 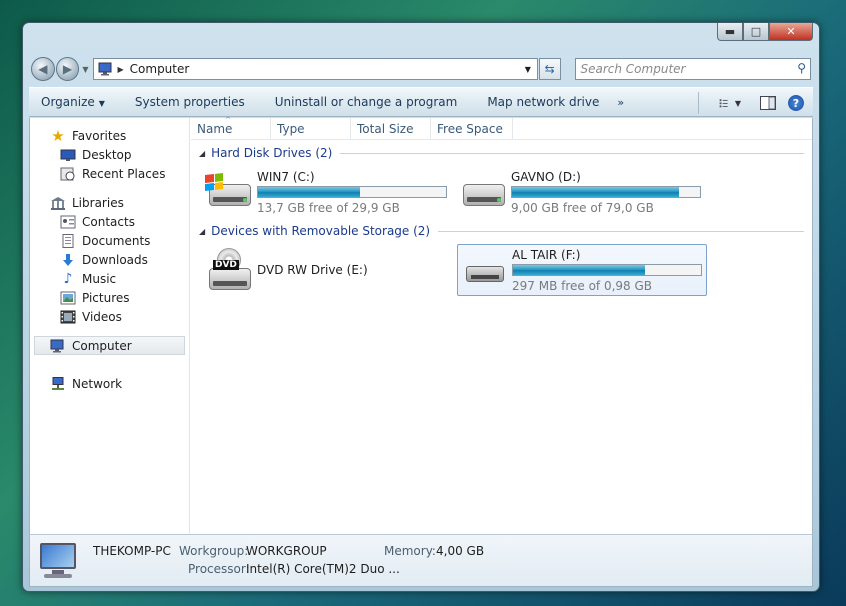 I want to click on sidebar-item-label: Libraries, so click(x=98, y=202).